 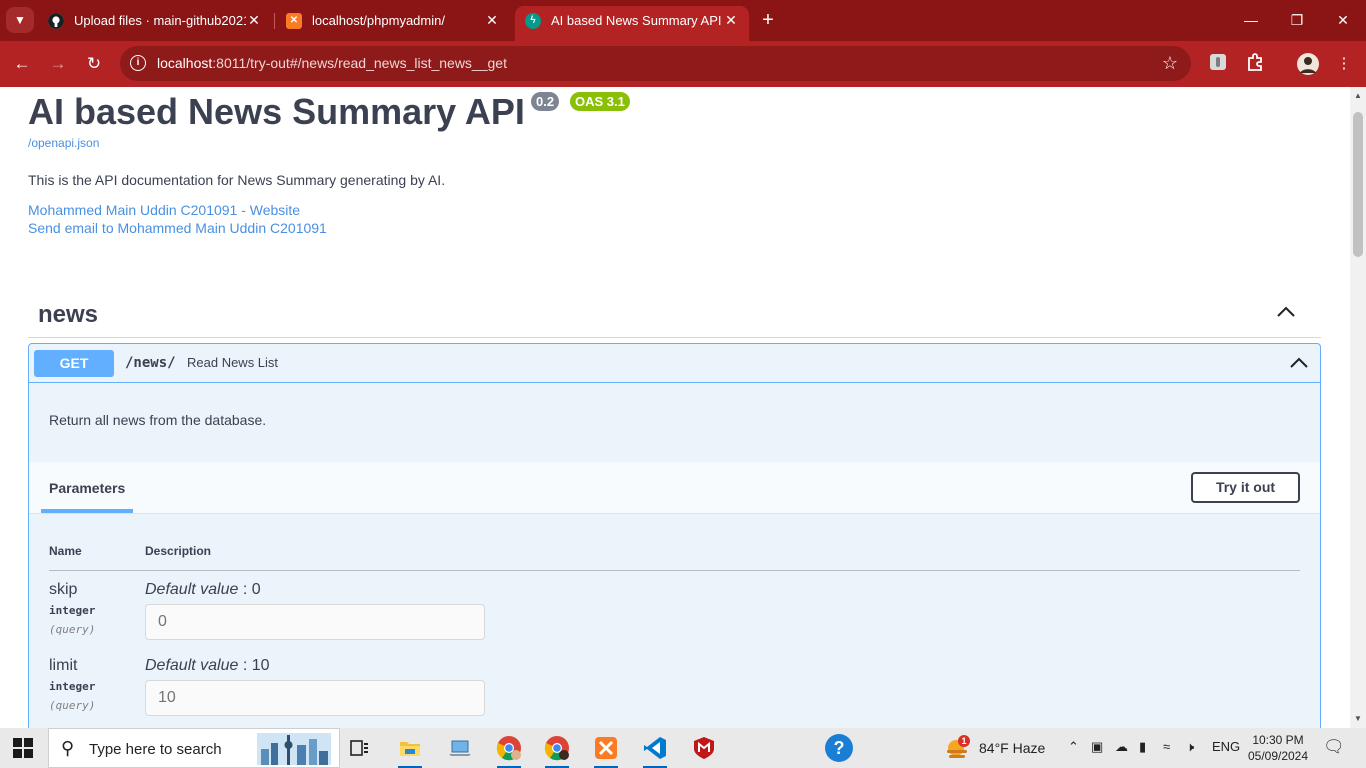 I want to click on site-info-icon: i, so click(x=138, y=63).